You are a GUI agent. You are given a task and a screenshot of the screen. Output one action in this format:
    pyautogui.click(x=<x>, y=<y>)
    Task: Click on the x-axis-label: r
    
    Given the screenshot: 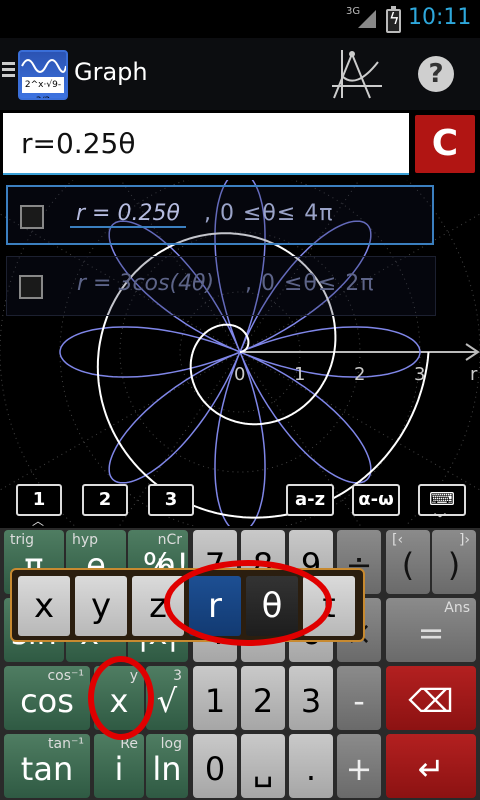 What is the action you would take?
    pyautogui.click(x=474, y=374)
    